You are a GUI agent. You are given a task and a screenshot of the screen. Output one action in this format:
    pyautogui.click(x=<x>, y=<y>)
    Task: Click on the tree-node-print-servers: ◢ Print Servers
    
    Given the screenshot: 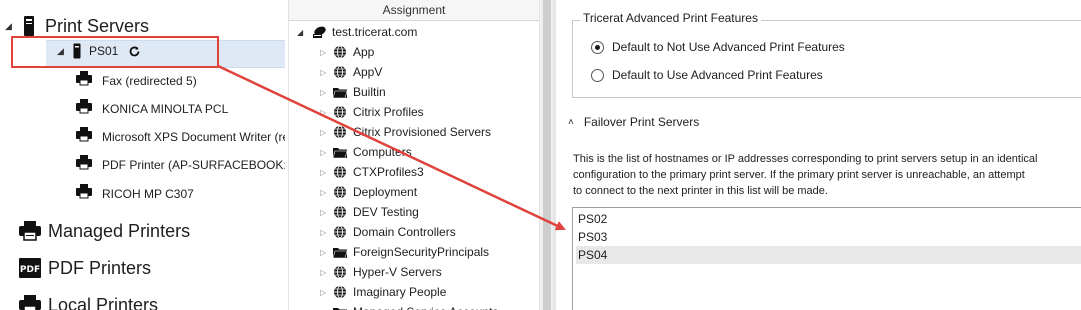 What is the action you would take?
    pyautogui.click(x=77, y=26)
    